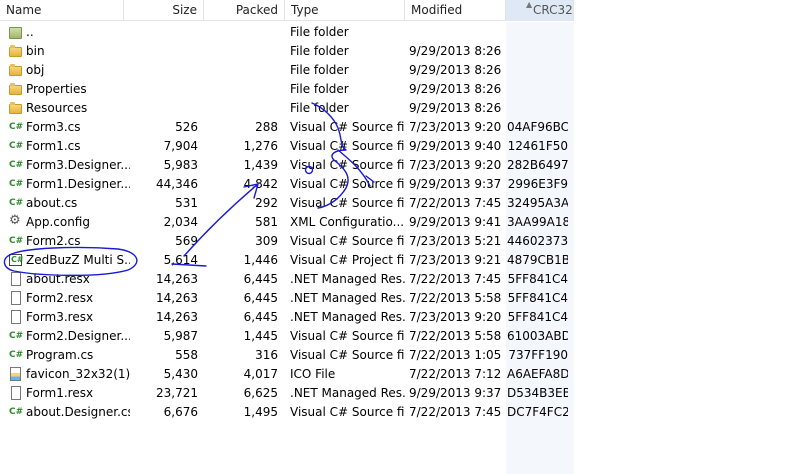 The image size is (785, 474). What do you see at coordinates (537, 260) in the screenshot?
I see `cell-crc: 4879CB1B` at bounding box center [537, 260].